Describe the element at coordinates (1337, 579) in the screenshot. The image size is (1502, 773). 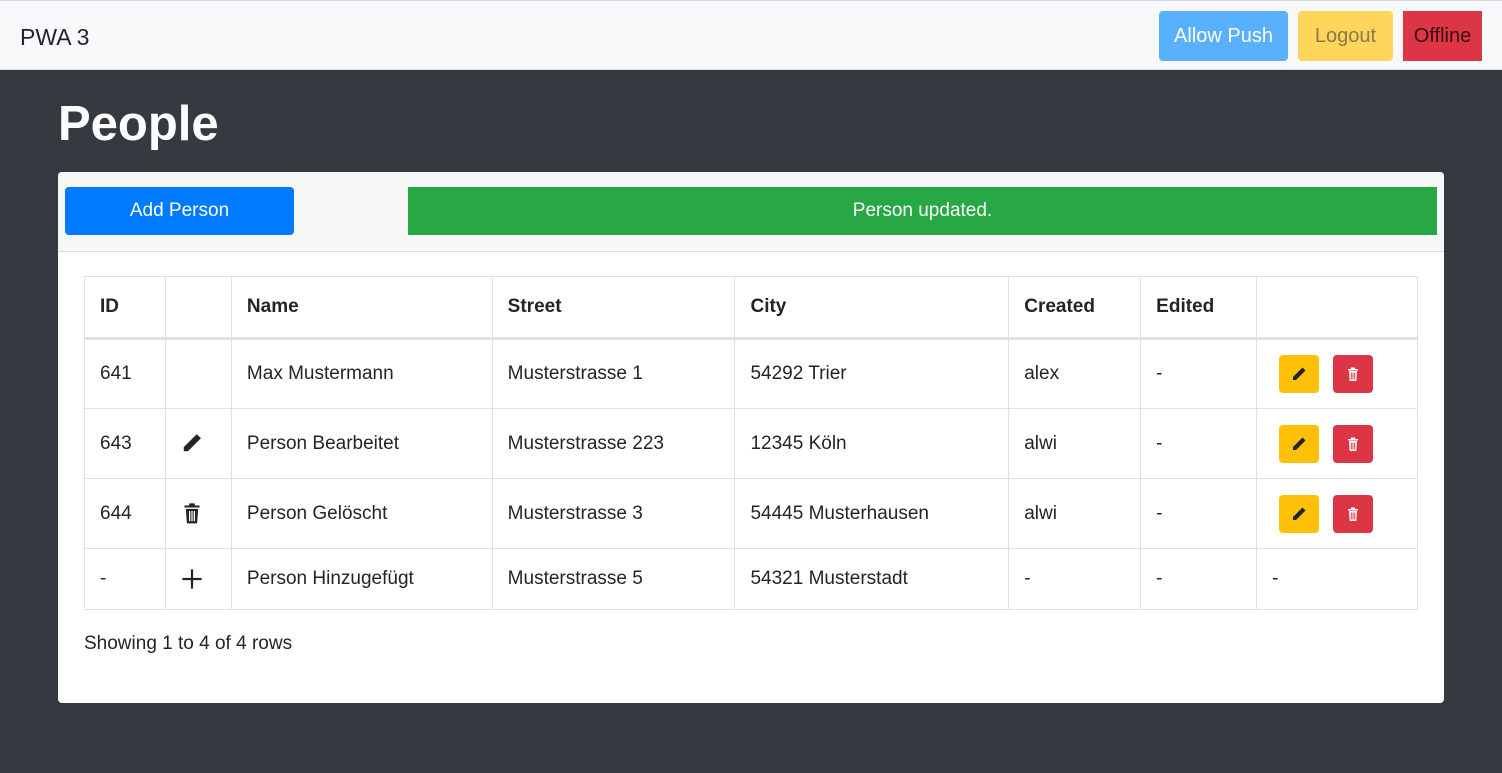
I see `cell-actions: -` at that location.